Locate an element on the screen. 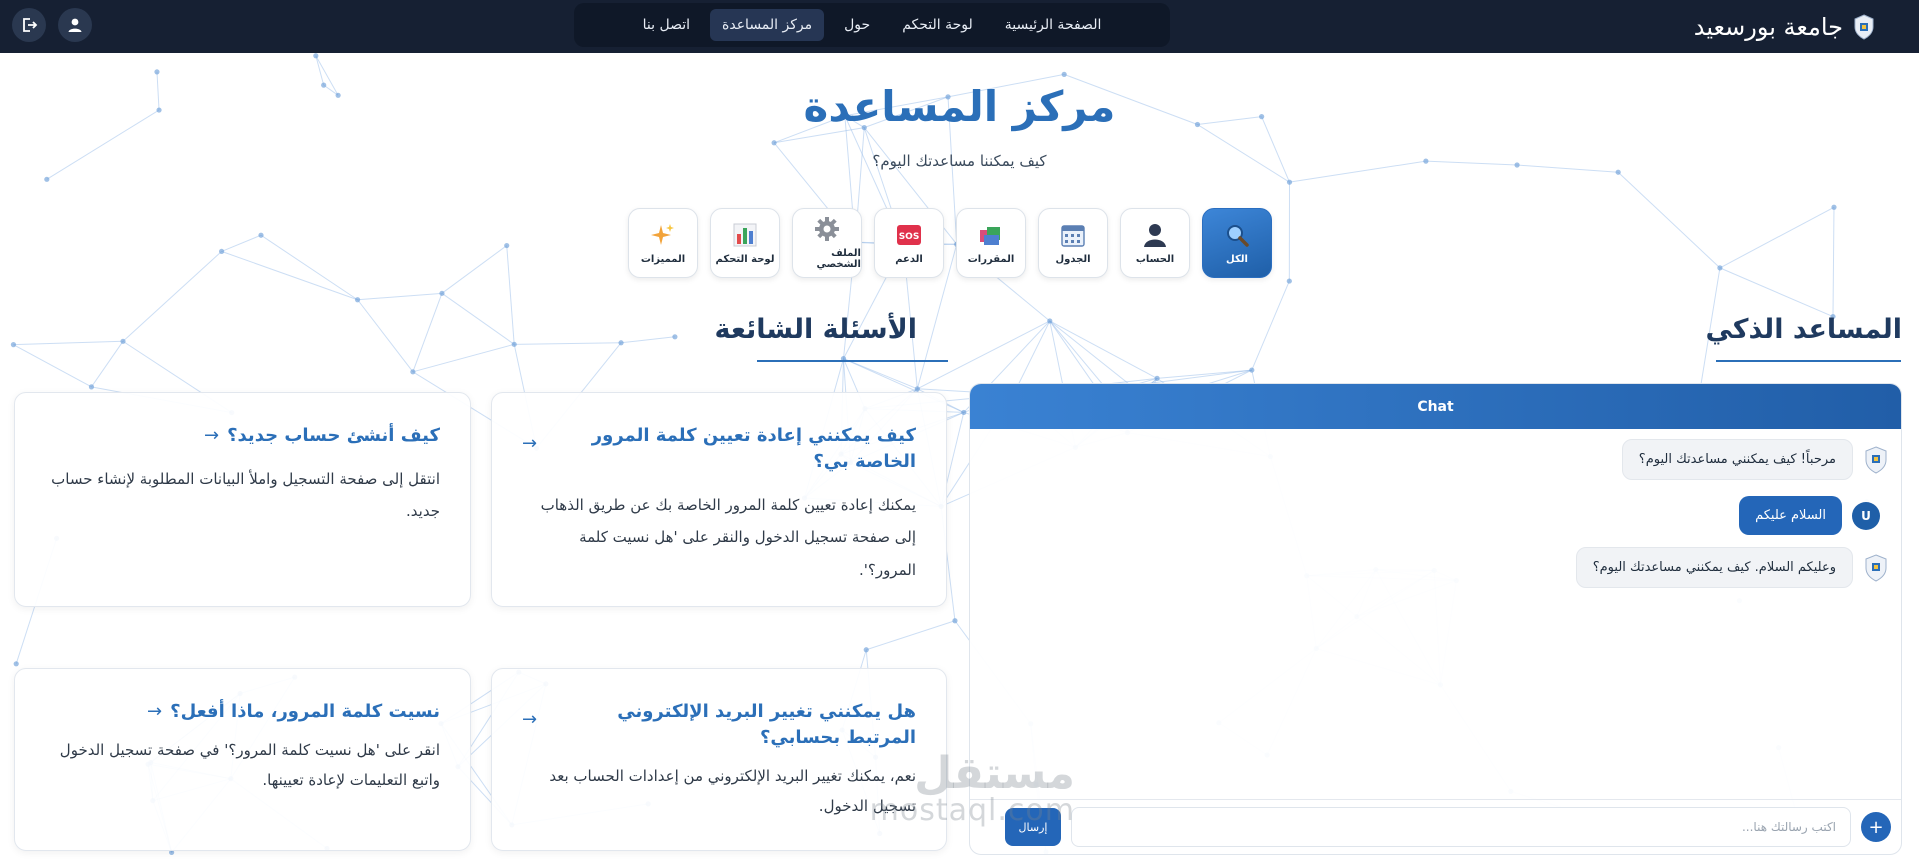  category-account: الحساب is located at coordinates (1155, 243).